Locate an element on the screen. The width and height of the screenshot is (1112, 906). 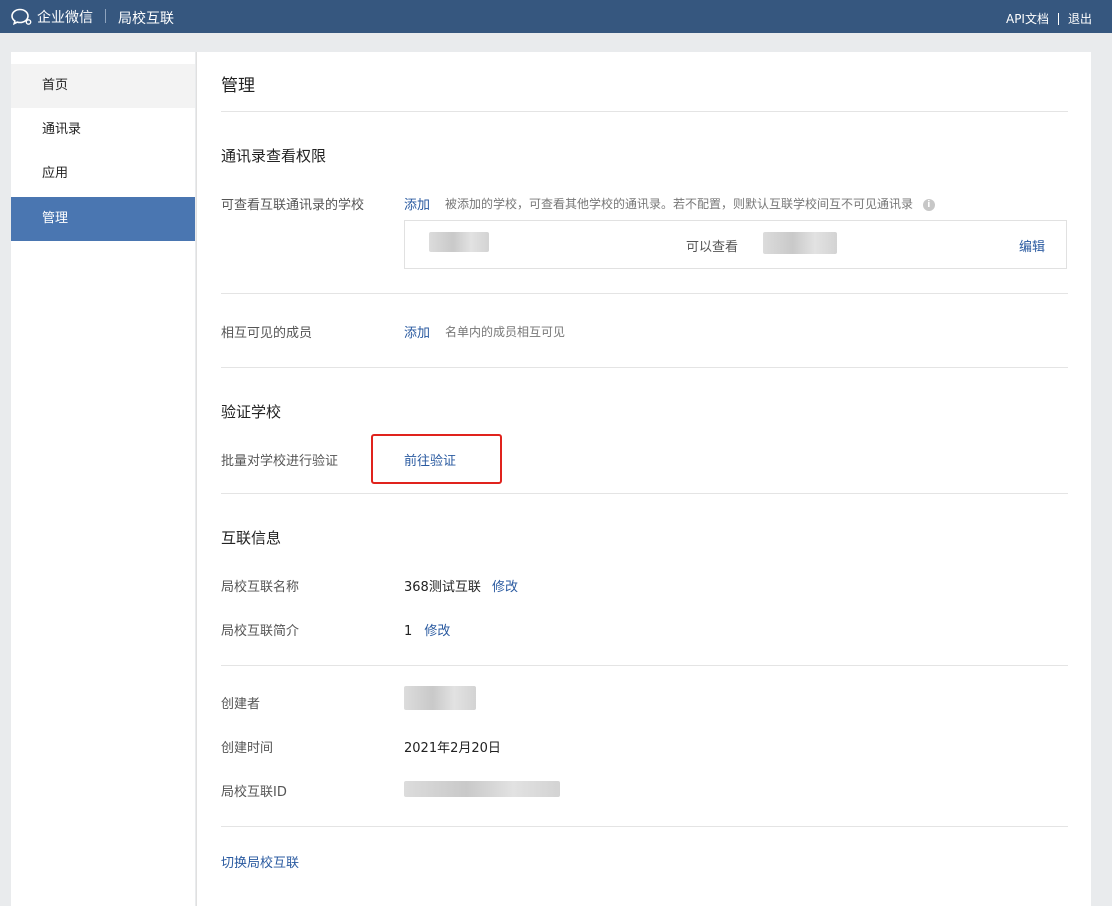
schools-view-label: 可查看互联通讯录的学校 is located at coordinates (293, 205).